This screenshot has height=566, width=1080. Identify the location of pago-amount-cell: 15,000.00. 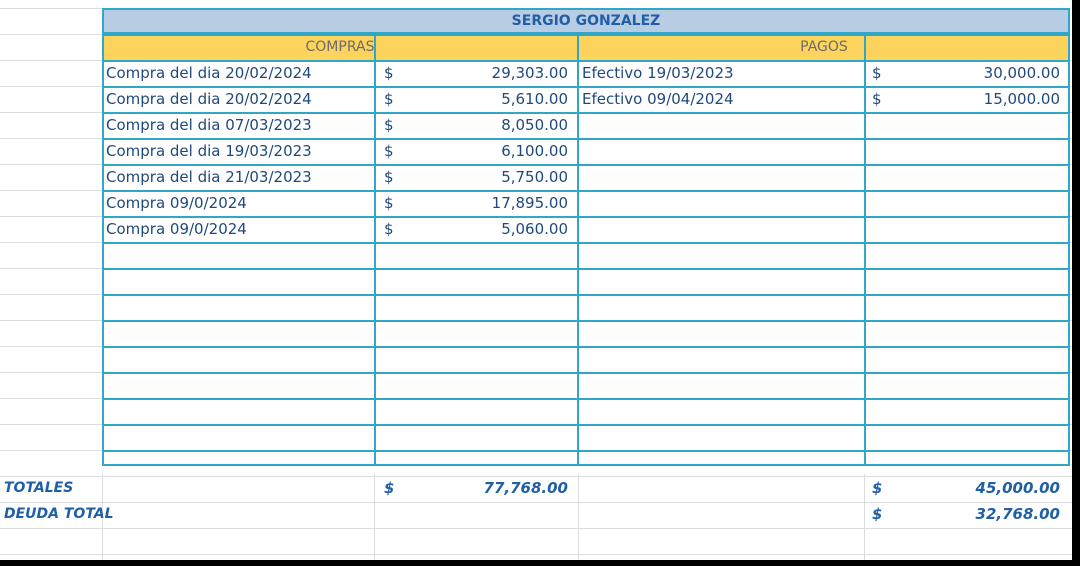
(976, 99).